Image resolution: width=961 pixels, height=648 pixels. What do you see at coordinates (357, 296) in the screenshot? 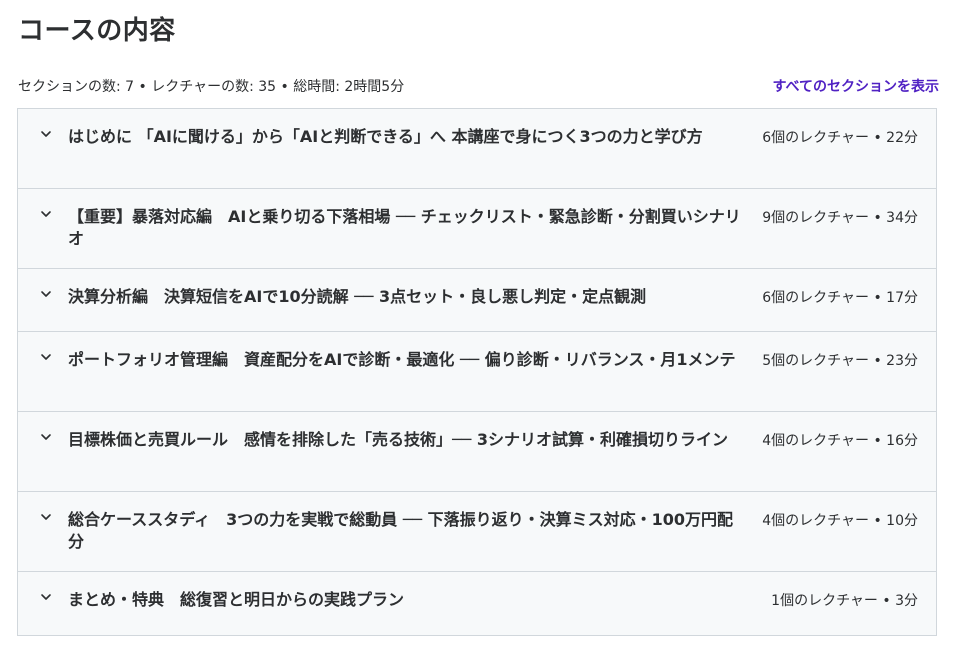
I see `section-title: 決算分析編 決算短信をAIで10分読解 ── 3点セット・良し悪し判定・定点観測` at bounding box center [357, 296].